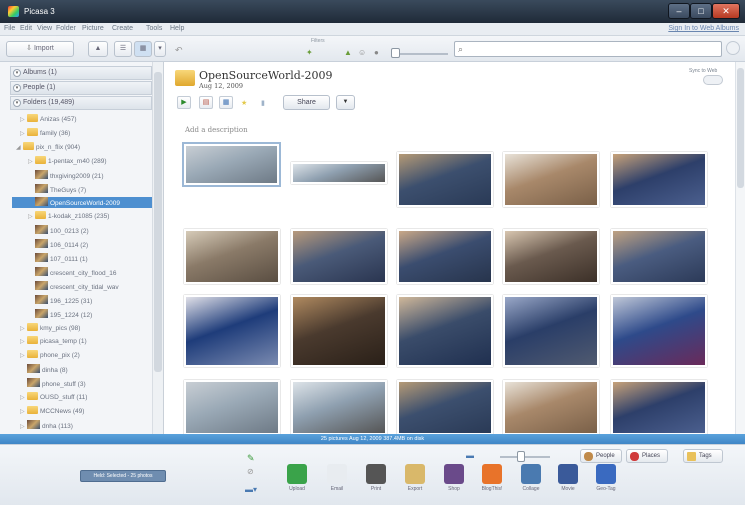  What do you see at coordinates (492, 478) in the screenshot?
I see `tray-action-blogthis: BlogThis!` at bounding box center [492, 478].